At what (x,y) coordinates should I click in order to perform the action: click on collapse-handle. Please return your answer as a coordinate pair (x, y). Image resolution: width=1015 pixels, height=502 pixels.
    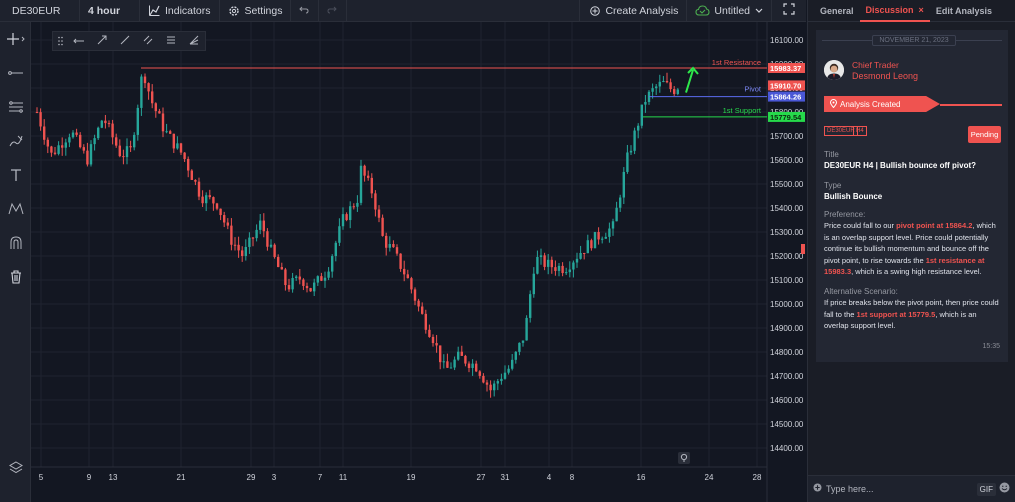
    Looking at the image, I should click on (803, 249).